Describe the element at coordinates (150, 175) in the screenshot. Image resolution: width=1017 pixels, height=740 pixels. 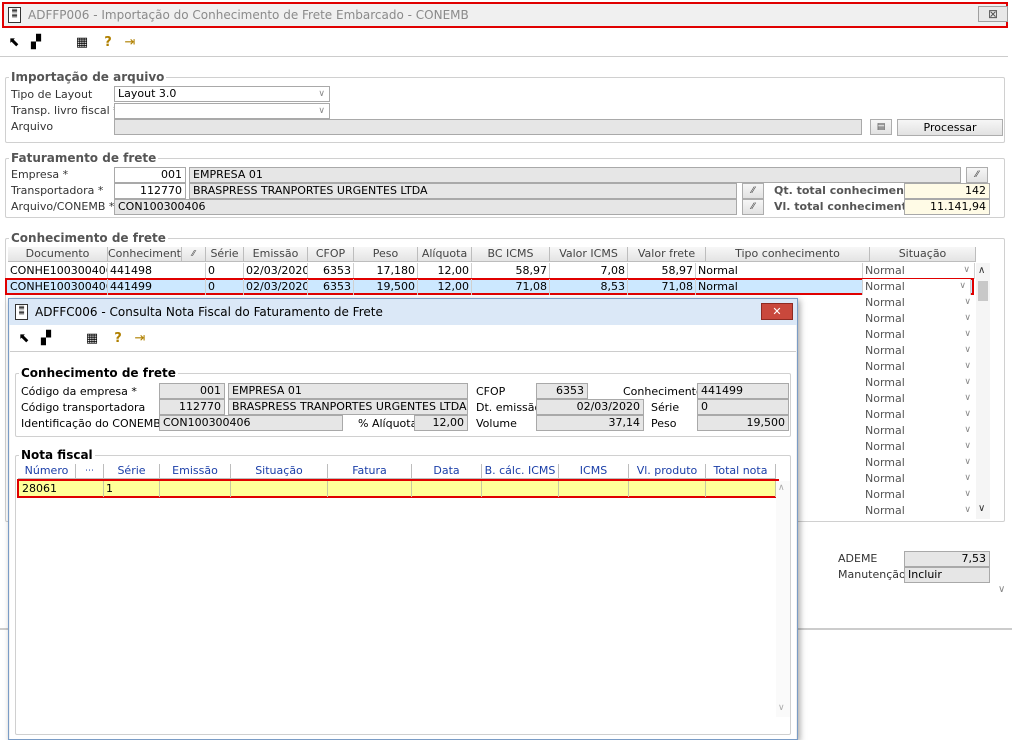
I see `company-code: 001` at that location.